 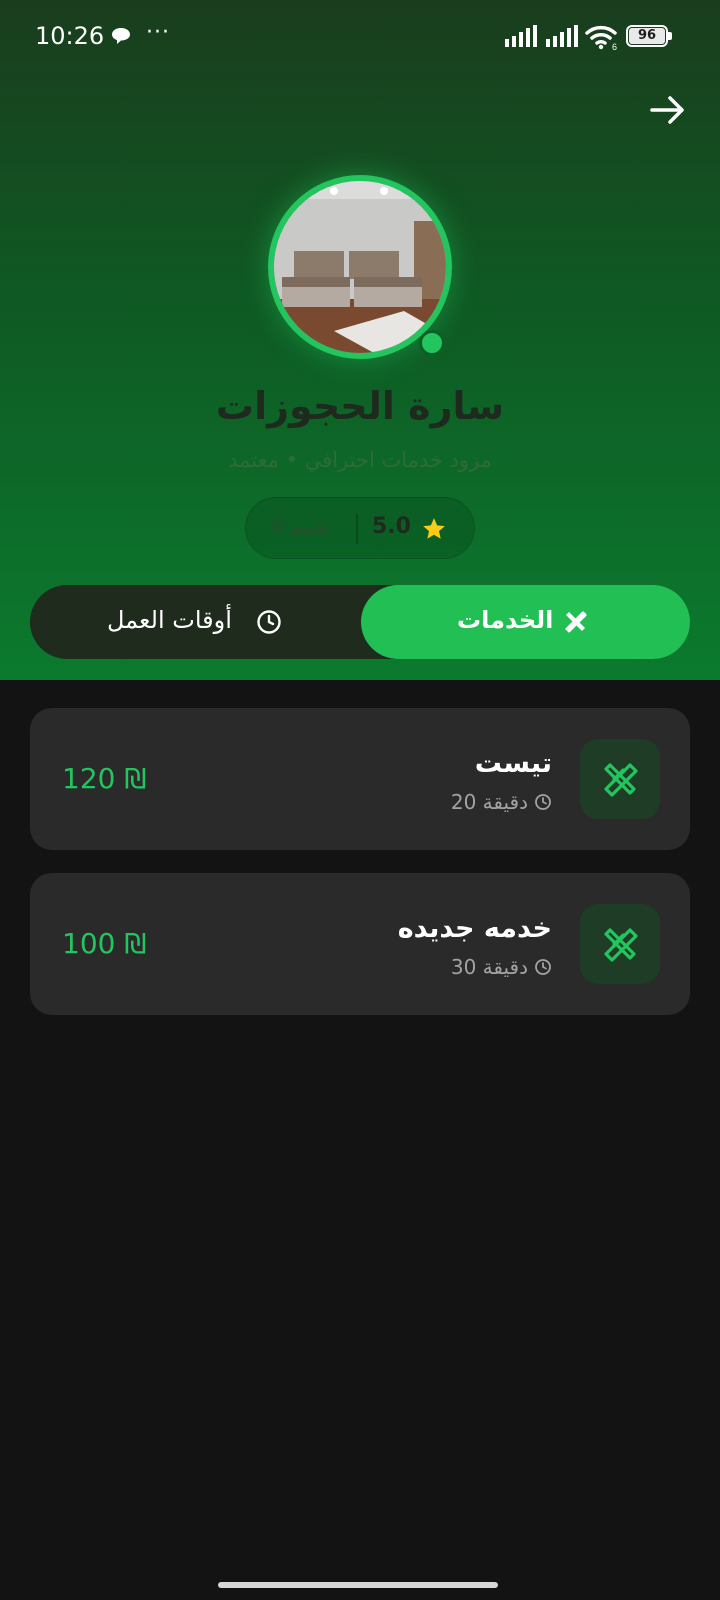 What do you see at coordinates (360, 528) in the screenshot?
I see `rating-badge: 5.0 0 تقييم` at bounding box center [360, 528].